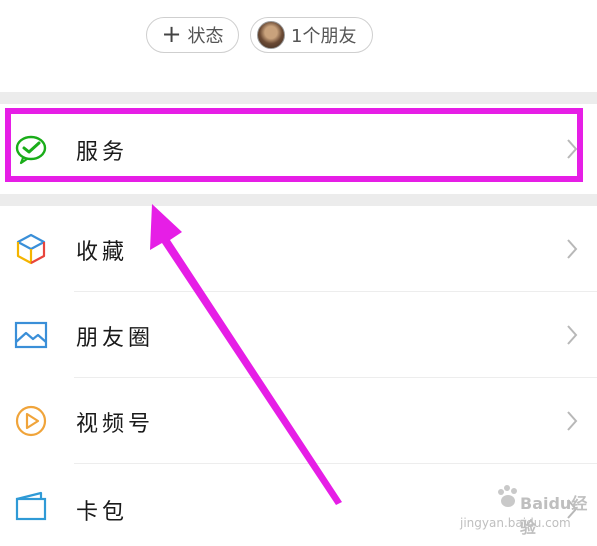 The height and width of the screenshot is (546, 597). I want to click on menu-item-label: 收藏, so click(102, 252).